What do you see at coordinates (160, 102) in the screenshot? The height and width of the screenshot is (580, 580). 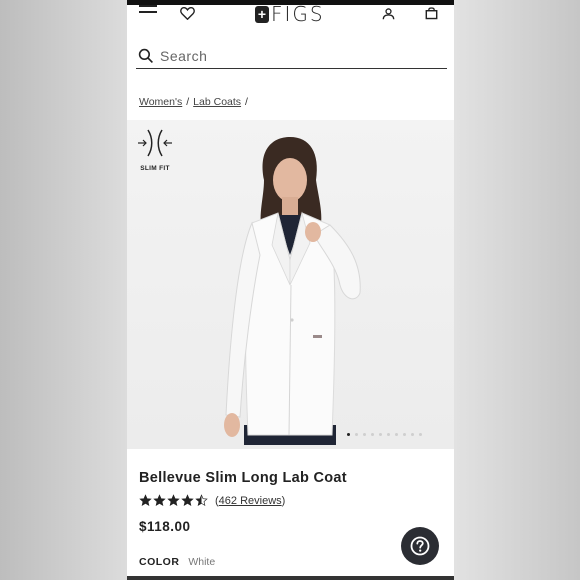 I see `breadcrumb-link-womens: Women's` at bounding box center [160, 102].